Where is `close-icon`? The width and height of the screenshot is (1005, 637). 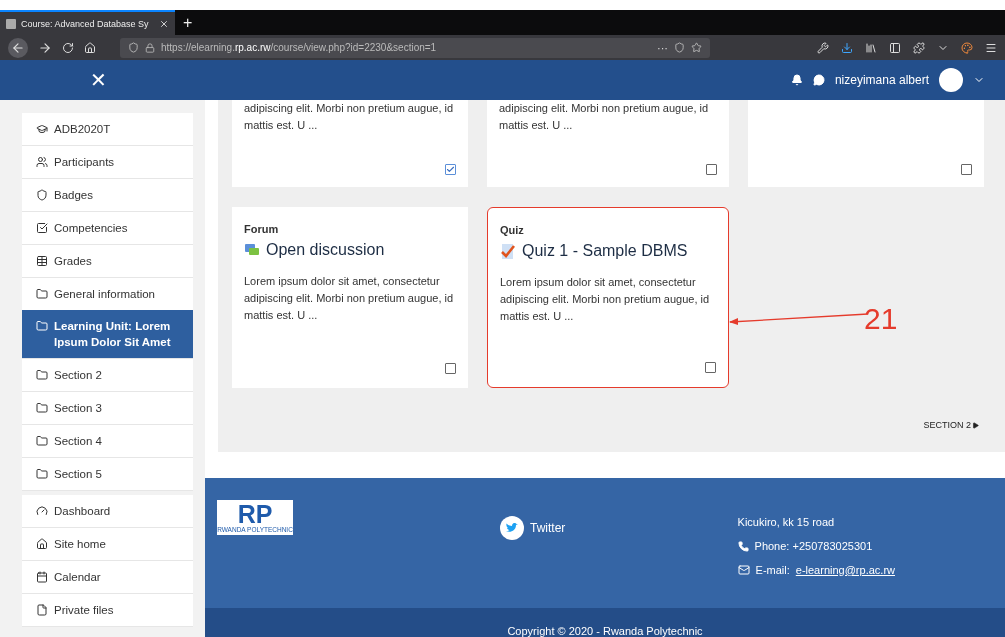 close-icon is located at coordinates (164, 23).